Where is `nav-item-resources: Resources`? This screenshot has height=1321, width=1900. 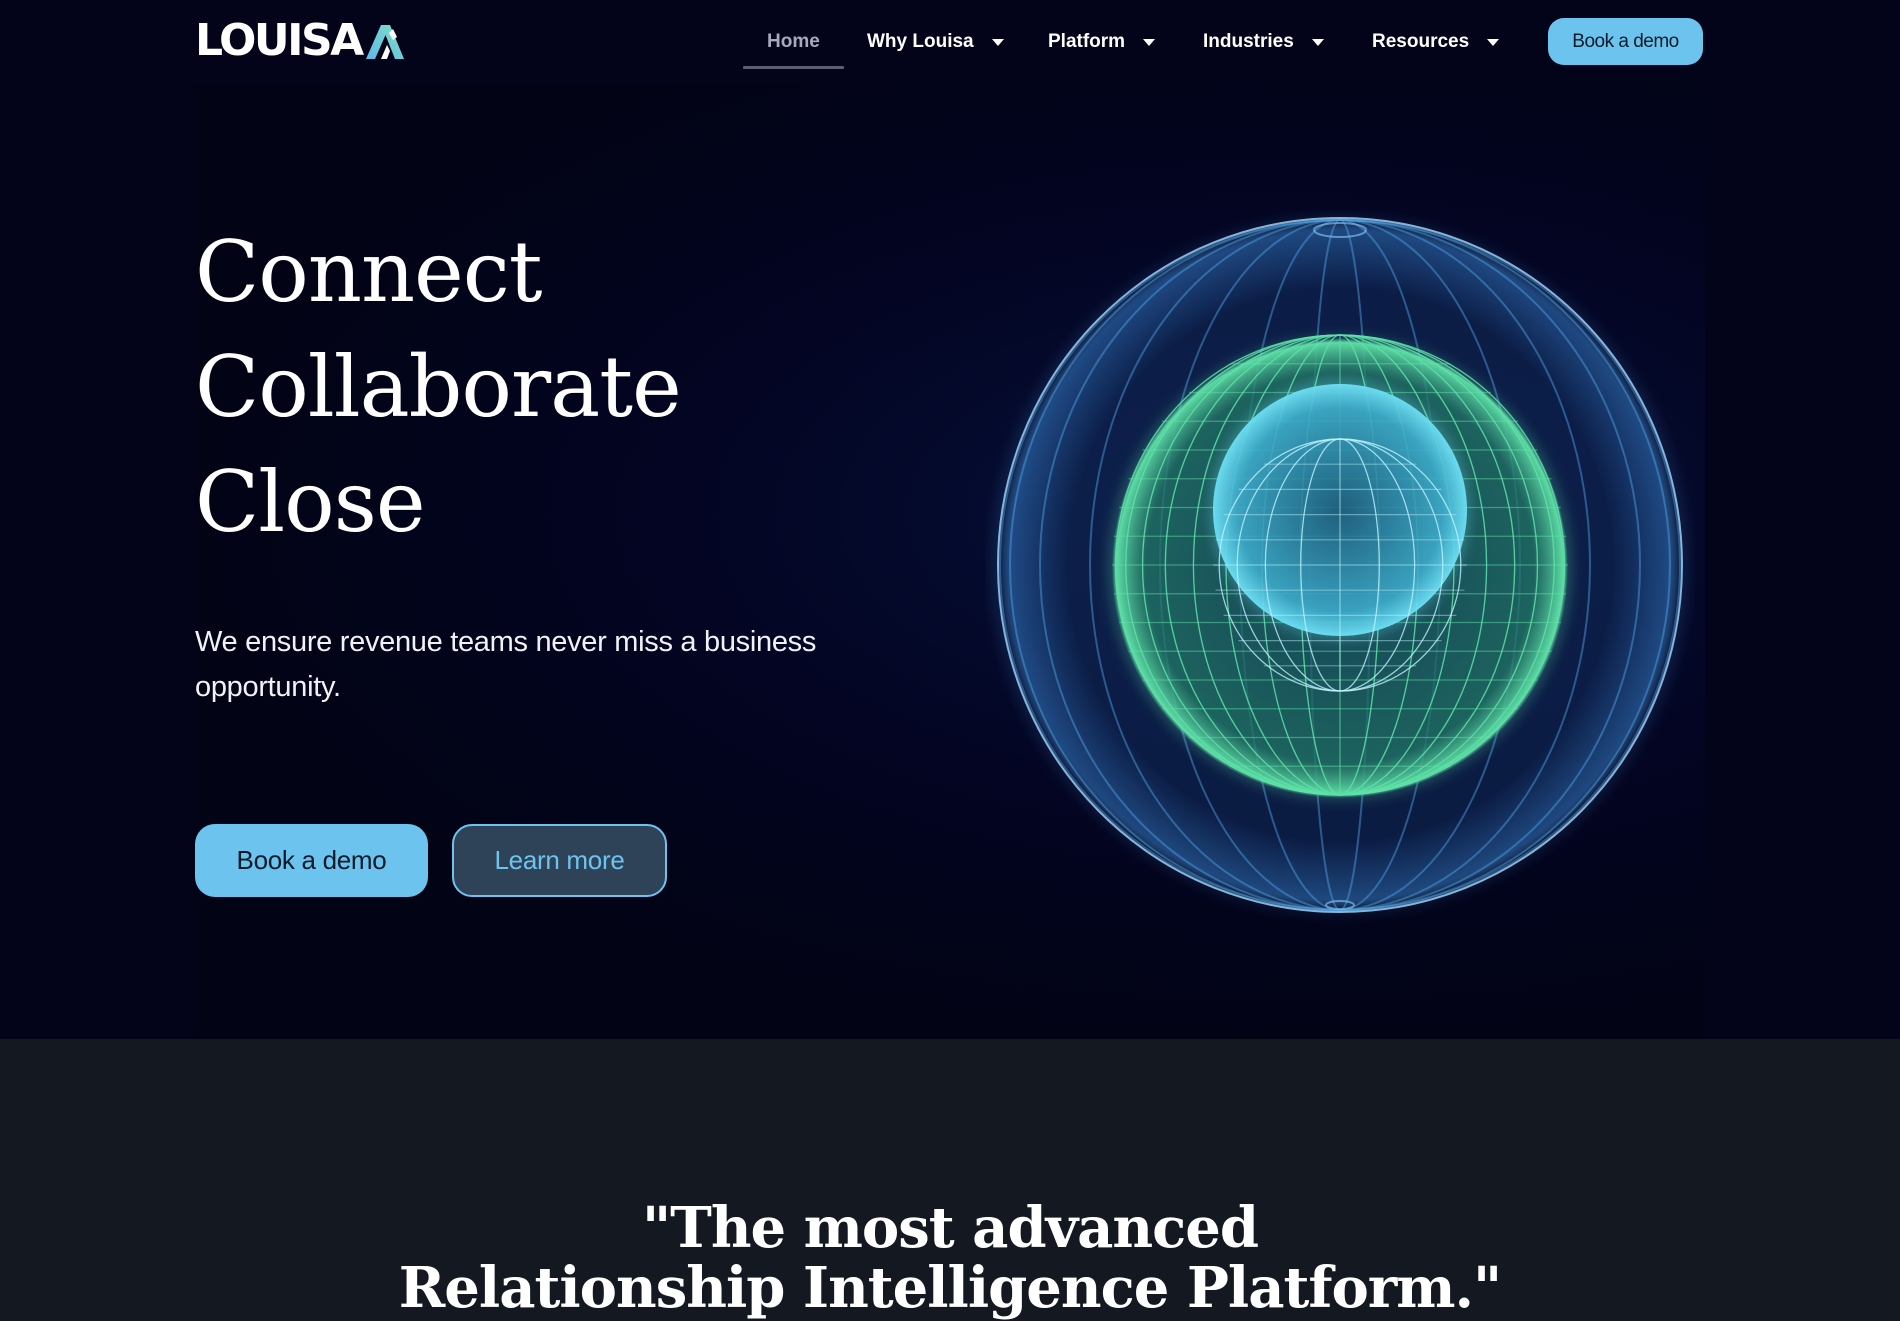
nav-item-resources: Resources is located at coordinates (1436, 42).